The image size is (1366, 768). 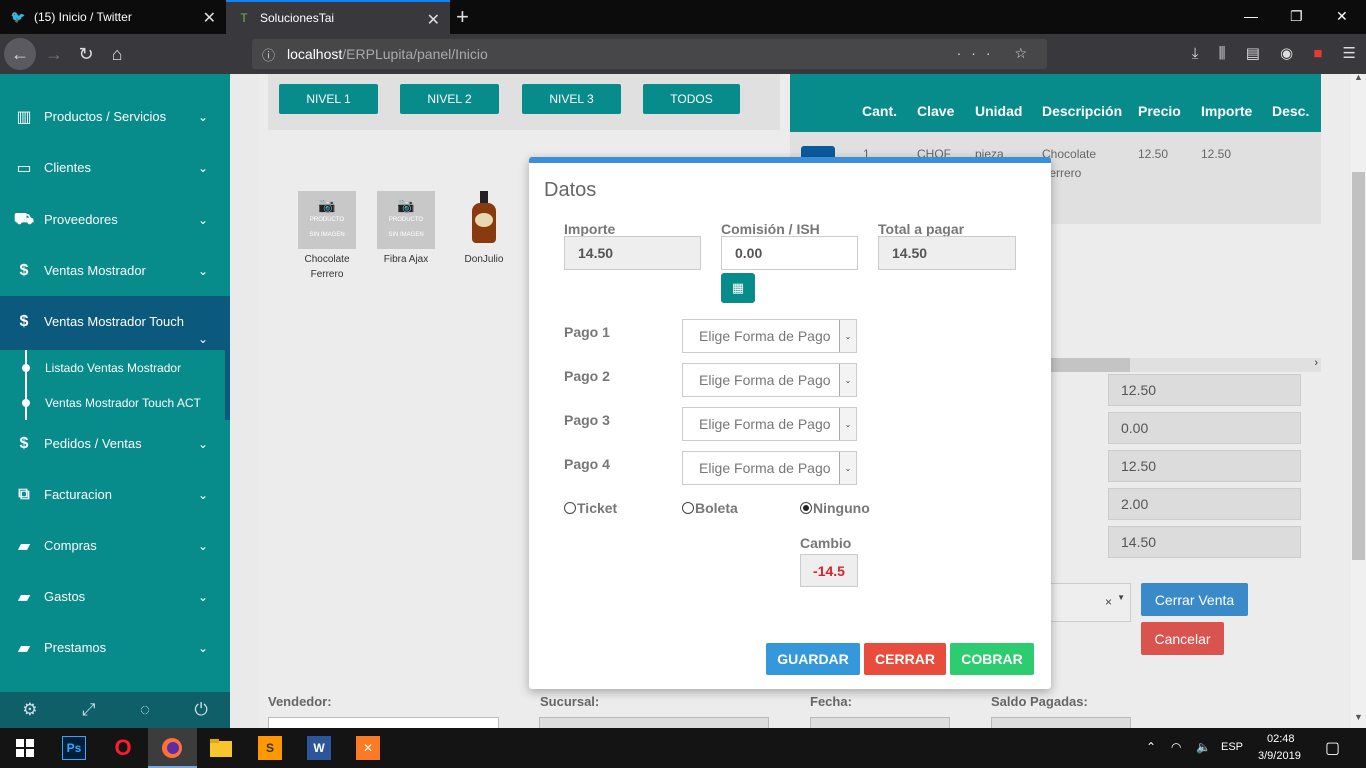 What do you see at coordinates (769, 336) in the screenshot?
I see `pago-1-select: Elige Forma de Pago ⌄` at bounding box center [769, 336].